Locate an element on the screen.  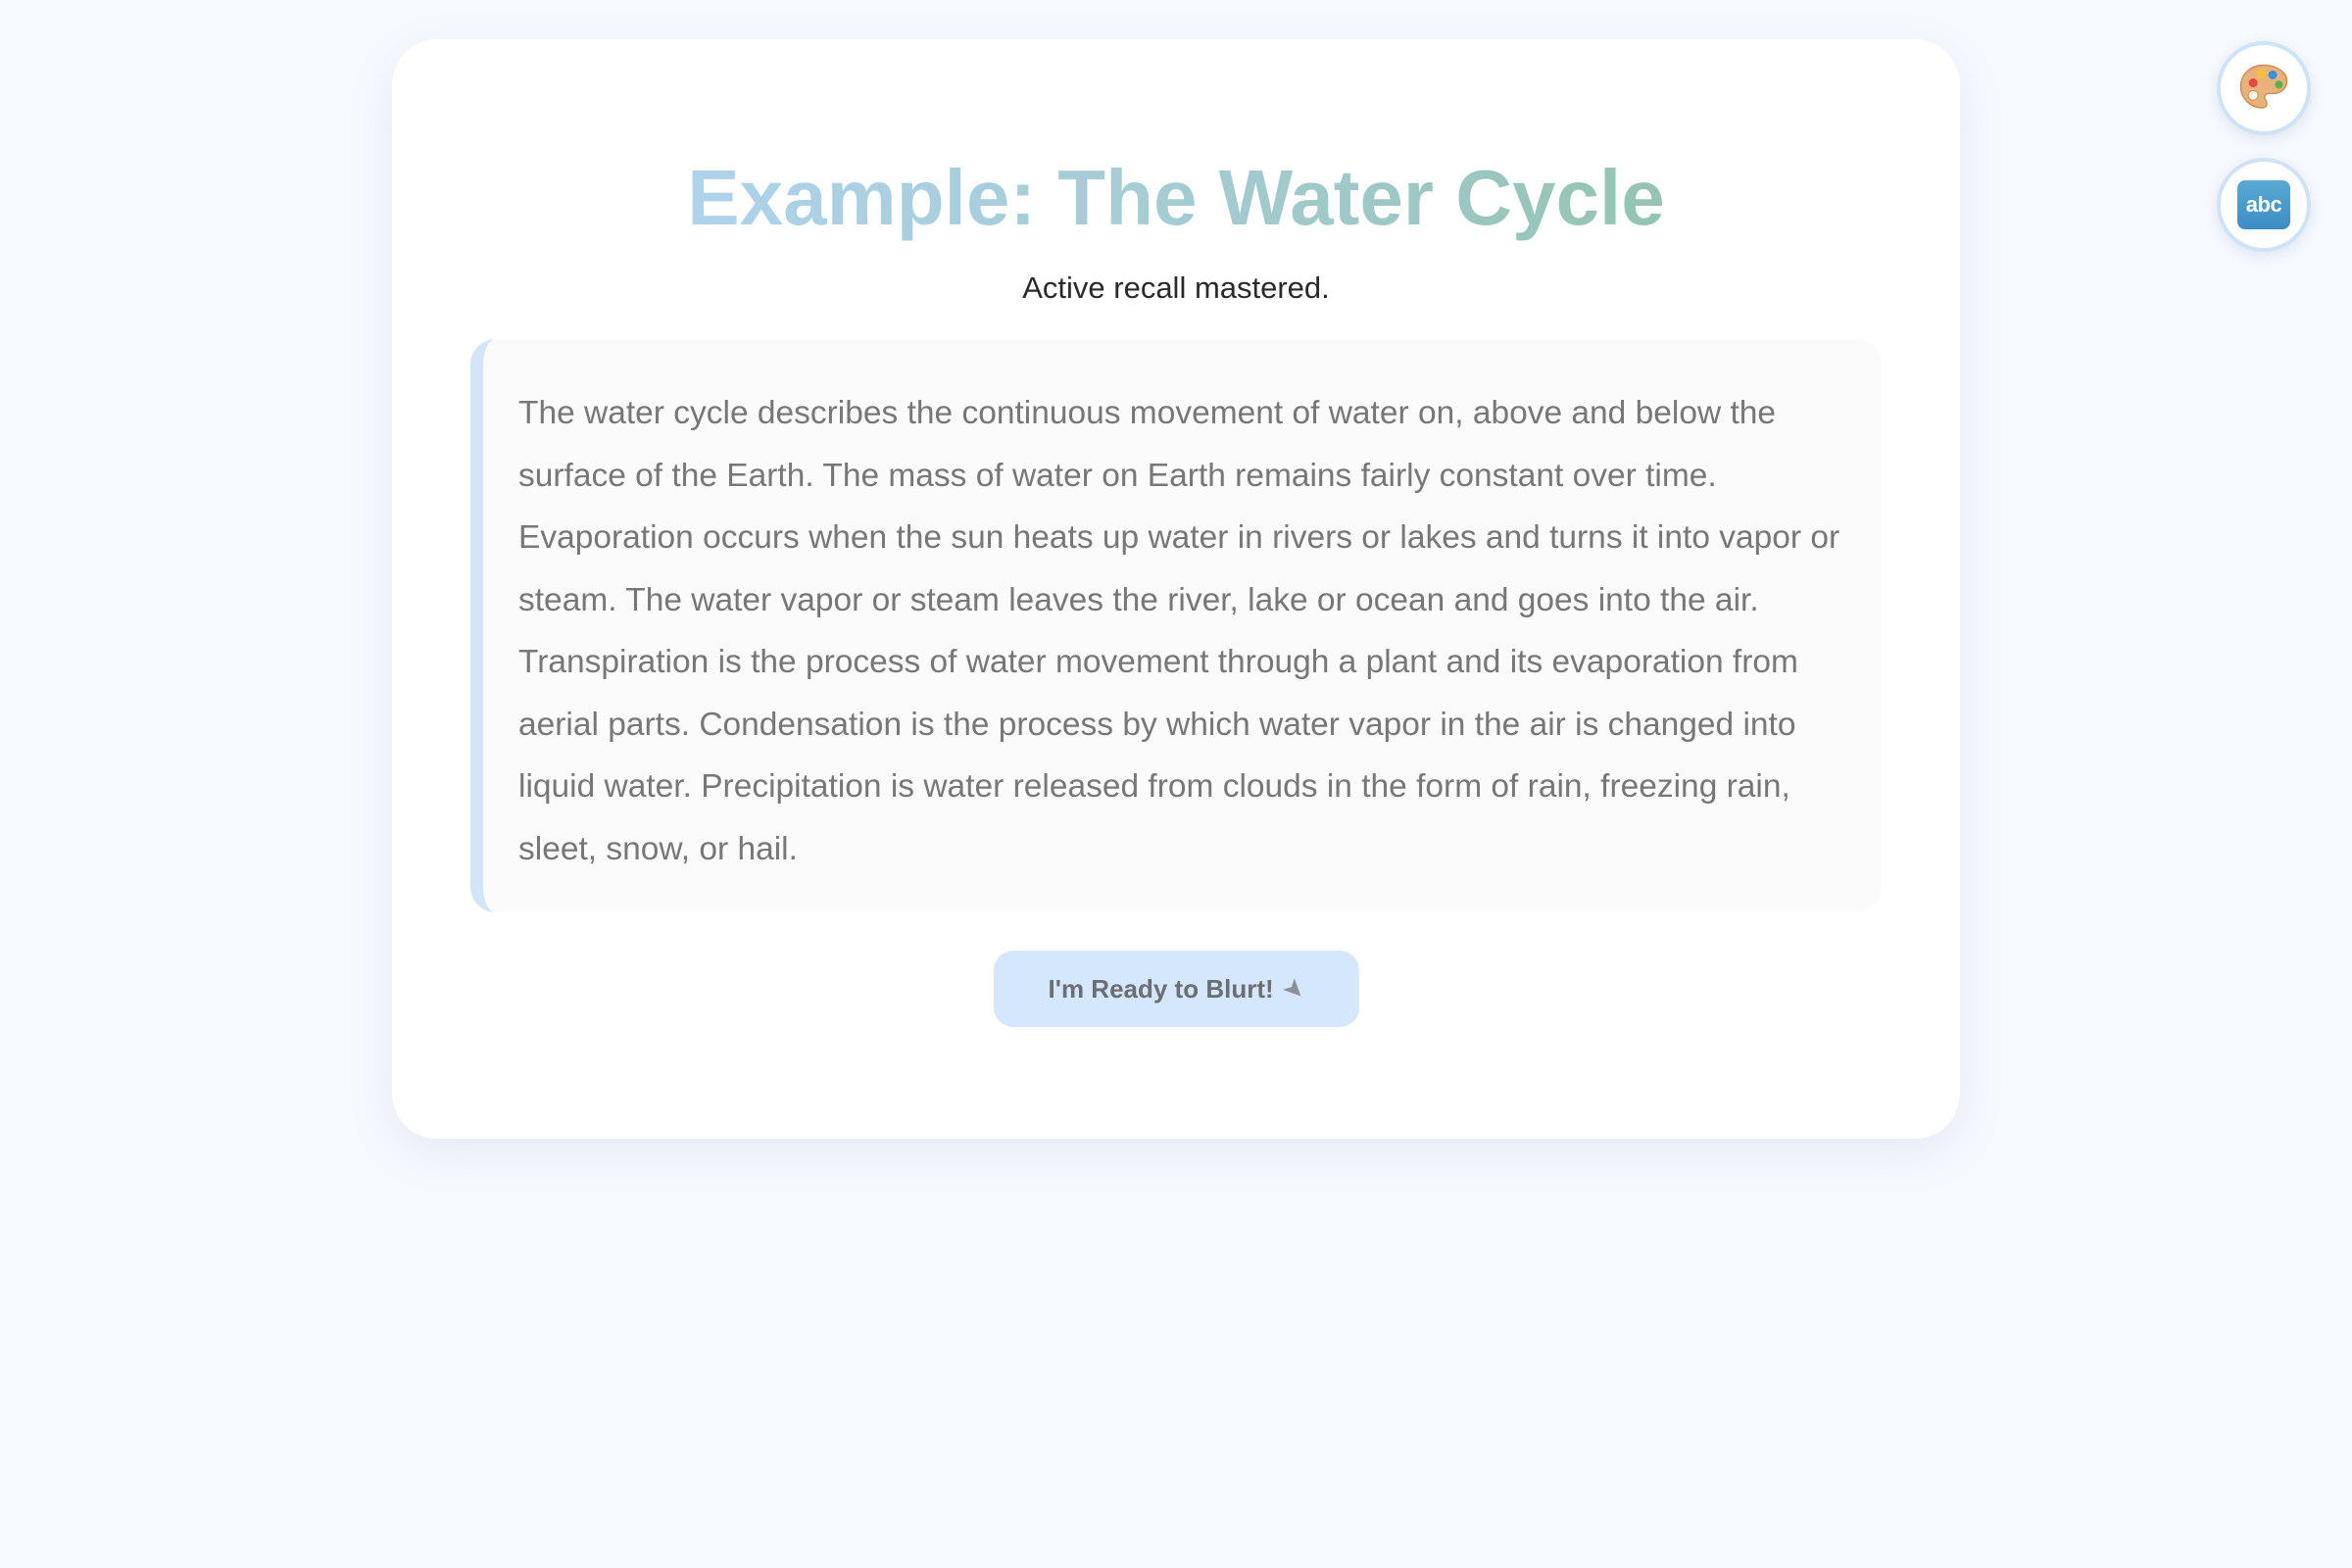
palette-icon is located at coordinates (2263, 86).